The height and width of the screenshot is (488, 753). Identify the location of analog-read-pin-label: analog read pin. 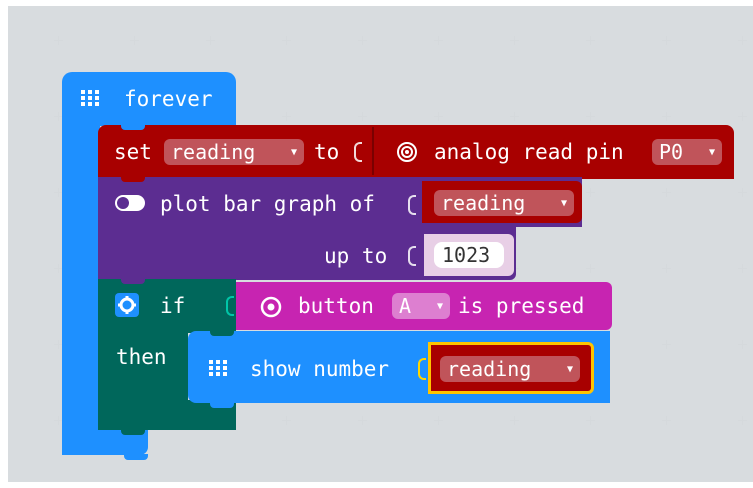
(529, 152).